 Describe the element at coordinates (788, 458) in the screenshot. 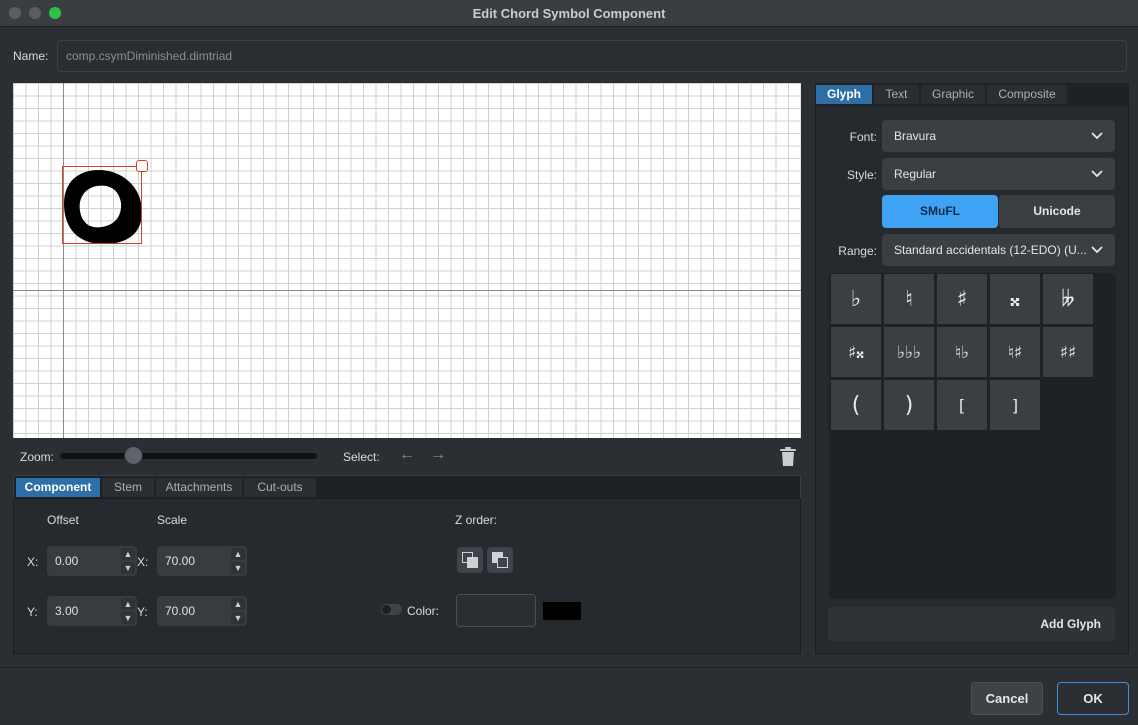

I see `delete-icon` at that location.